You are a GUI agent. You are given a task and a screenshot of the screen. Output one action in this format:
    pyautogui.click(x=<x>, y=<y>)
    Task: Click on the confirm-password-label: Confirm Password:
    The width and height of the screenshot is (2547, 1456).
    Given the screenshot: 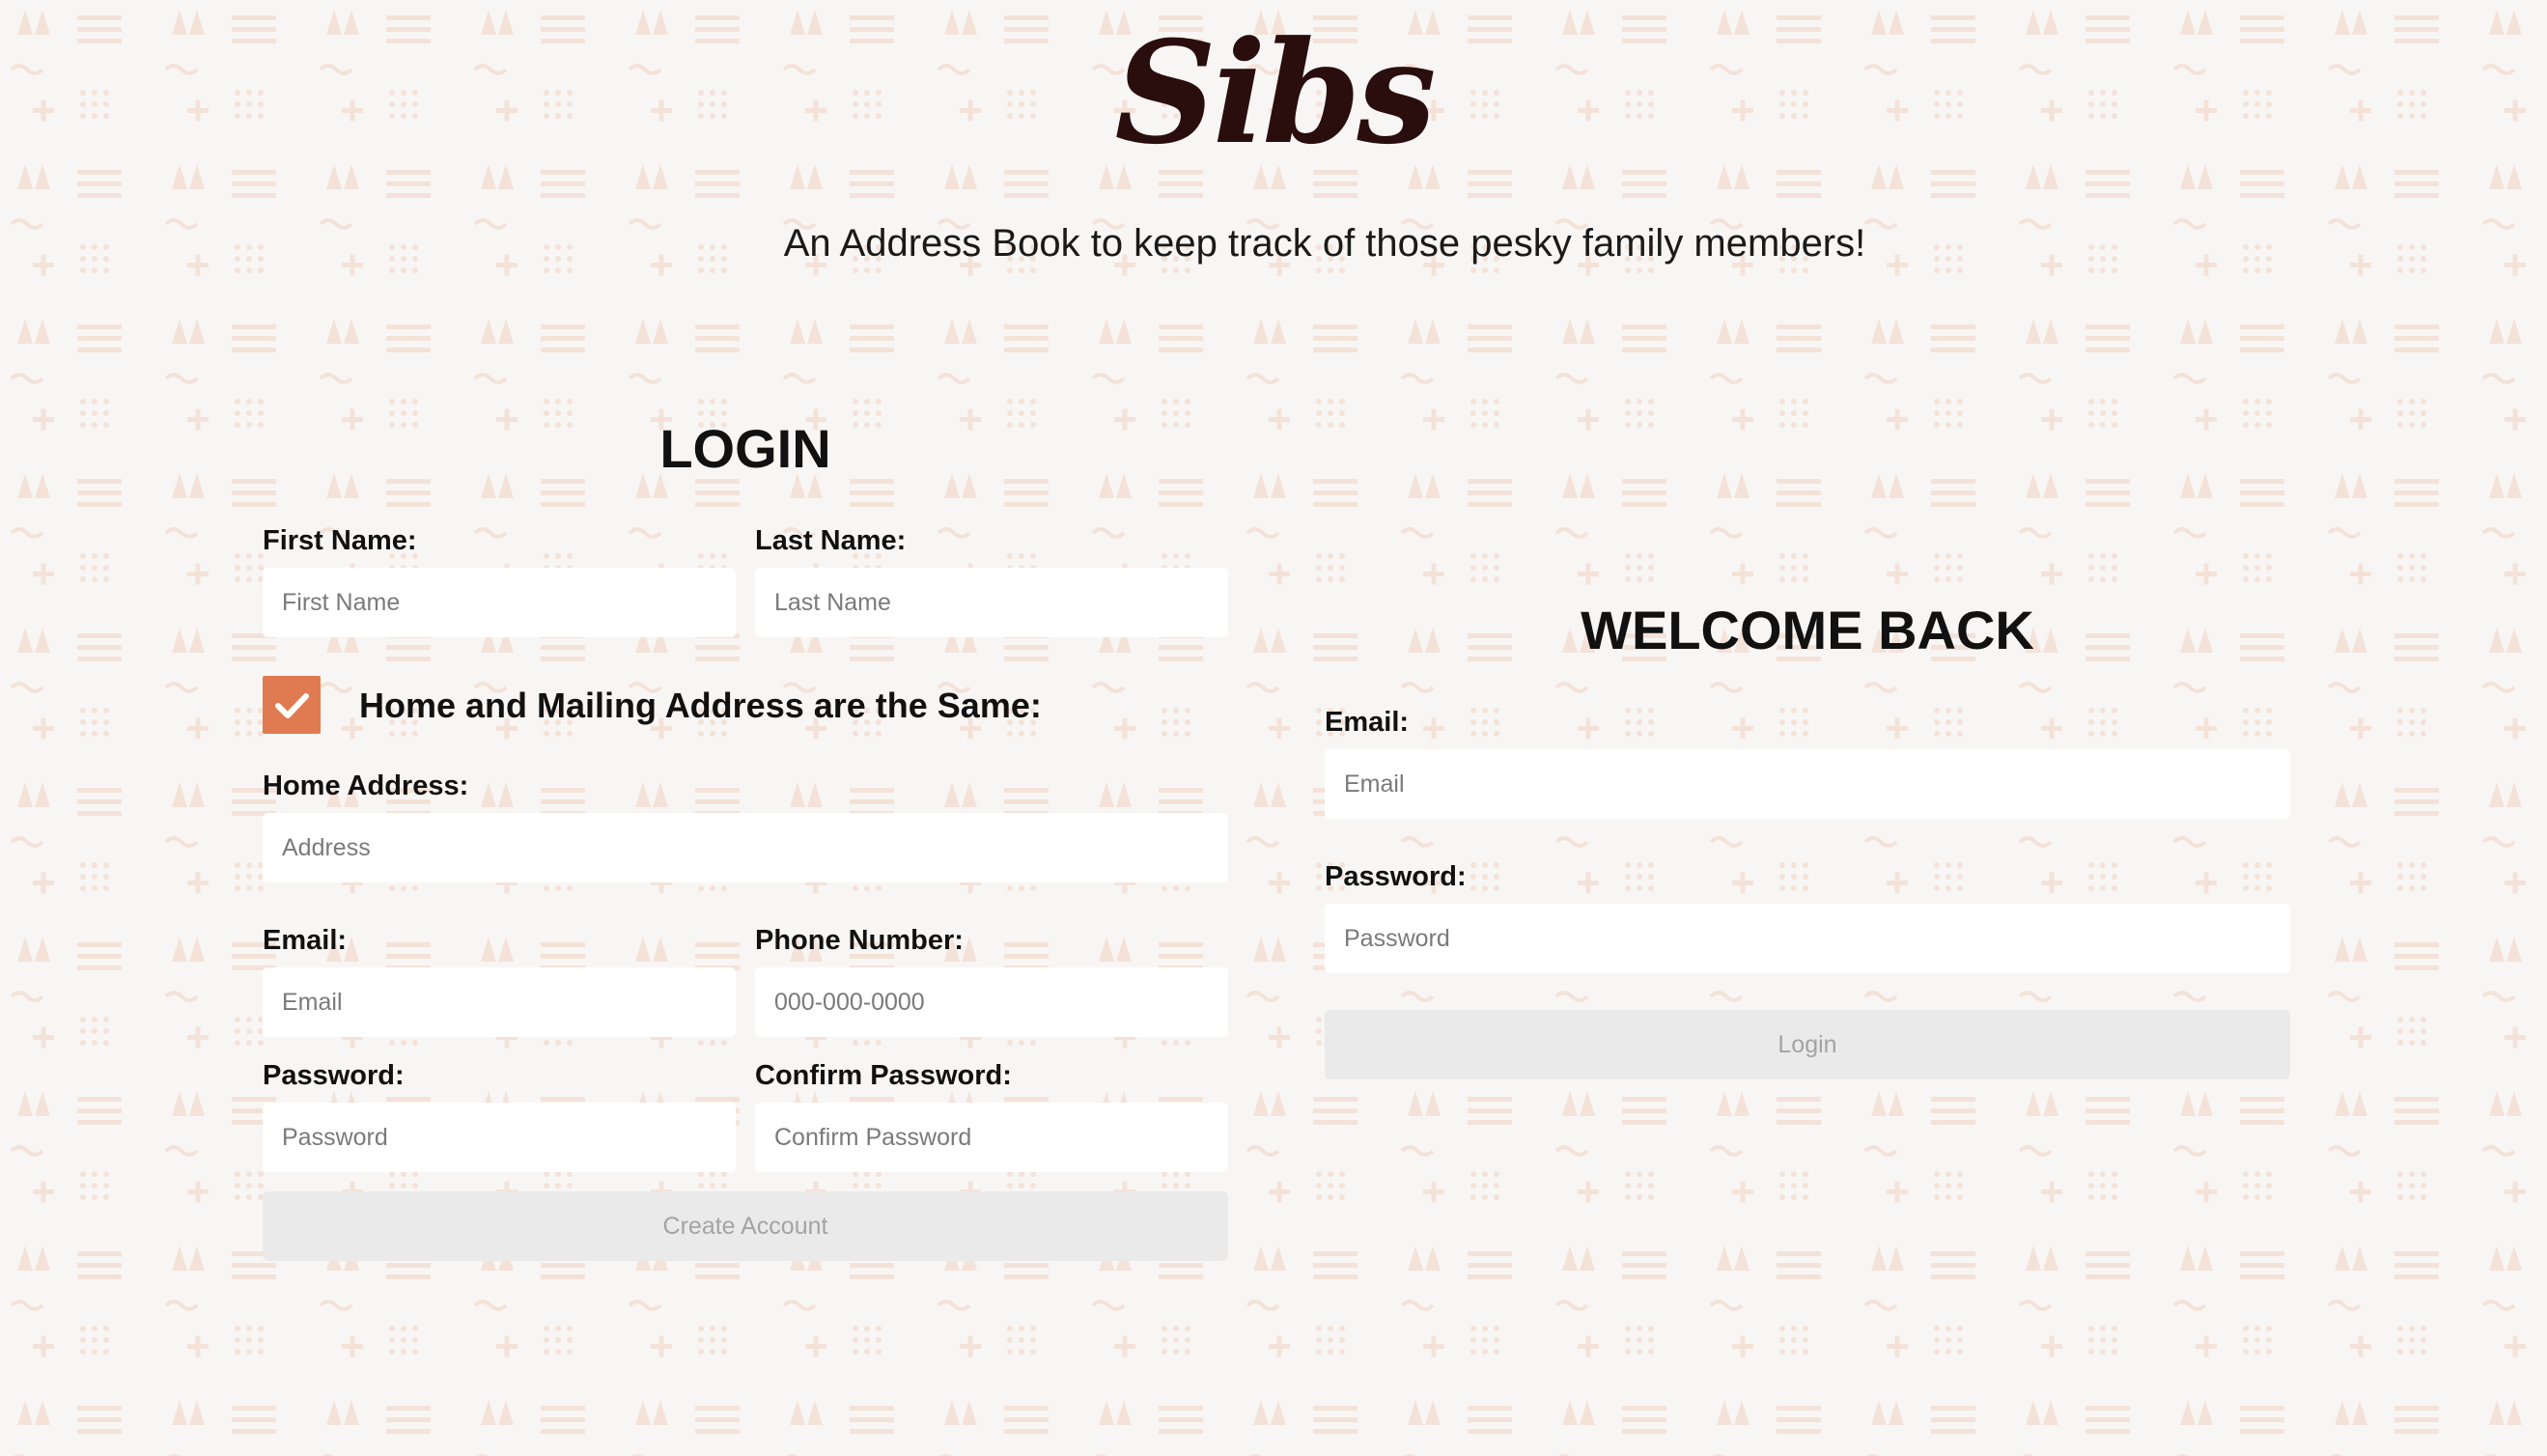 What is the action you would take?
    pyautogui.click(x=883, y=1076)
    